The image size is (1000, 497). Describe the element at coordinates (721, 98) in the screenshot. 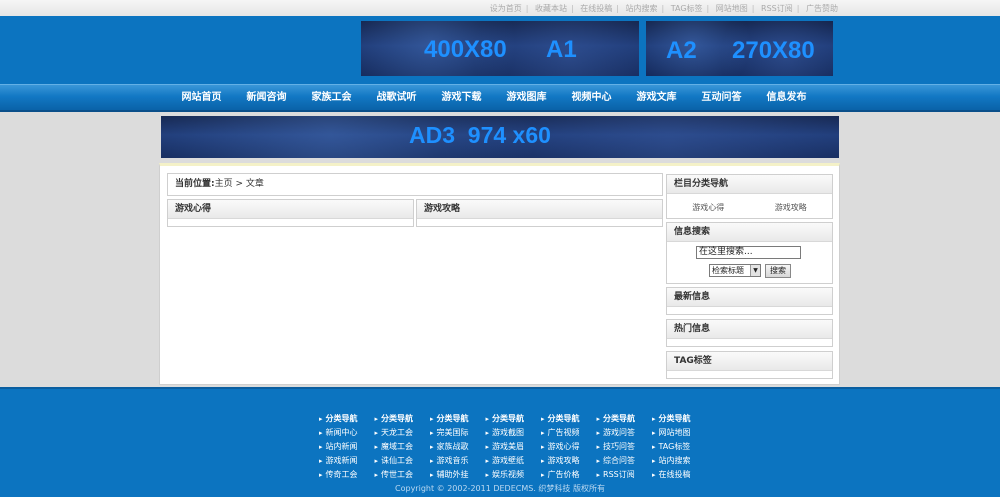

I see `nav-item-qa: 互动问答` at that location.